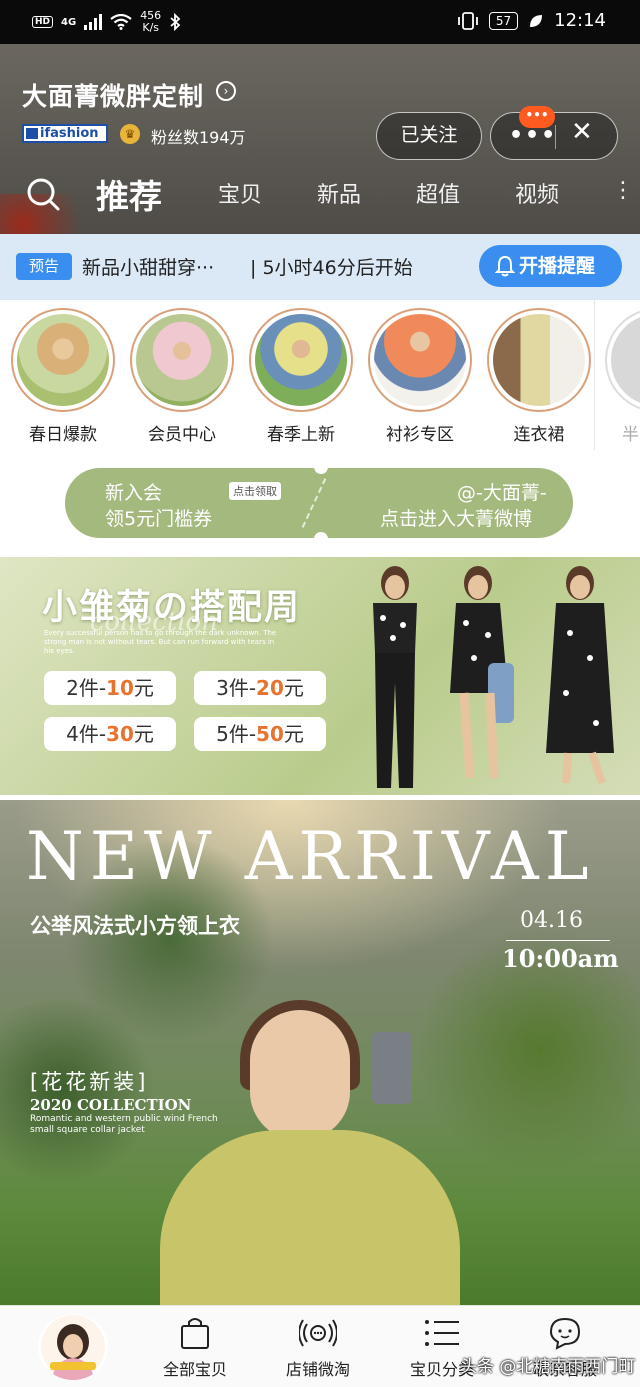 The width and height of the screenshot is (640, 1387). I want to click on chat-bubble-icon, so click(565, 1333).